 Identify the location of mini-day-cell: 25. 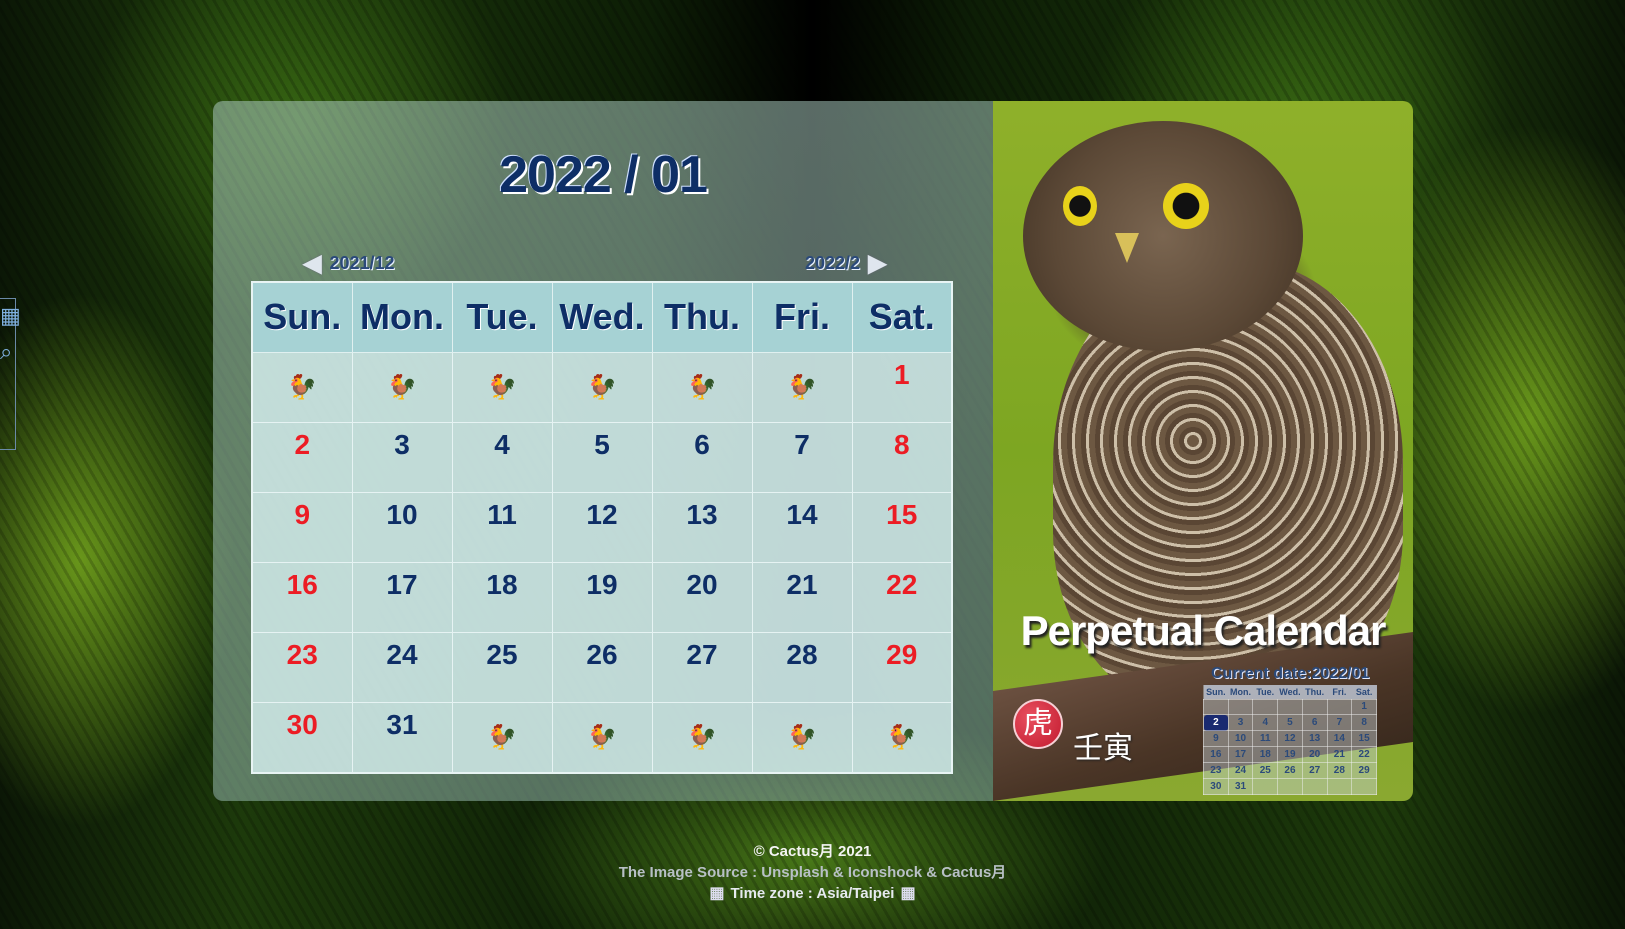
(1265, 771).